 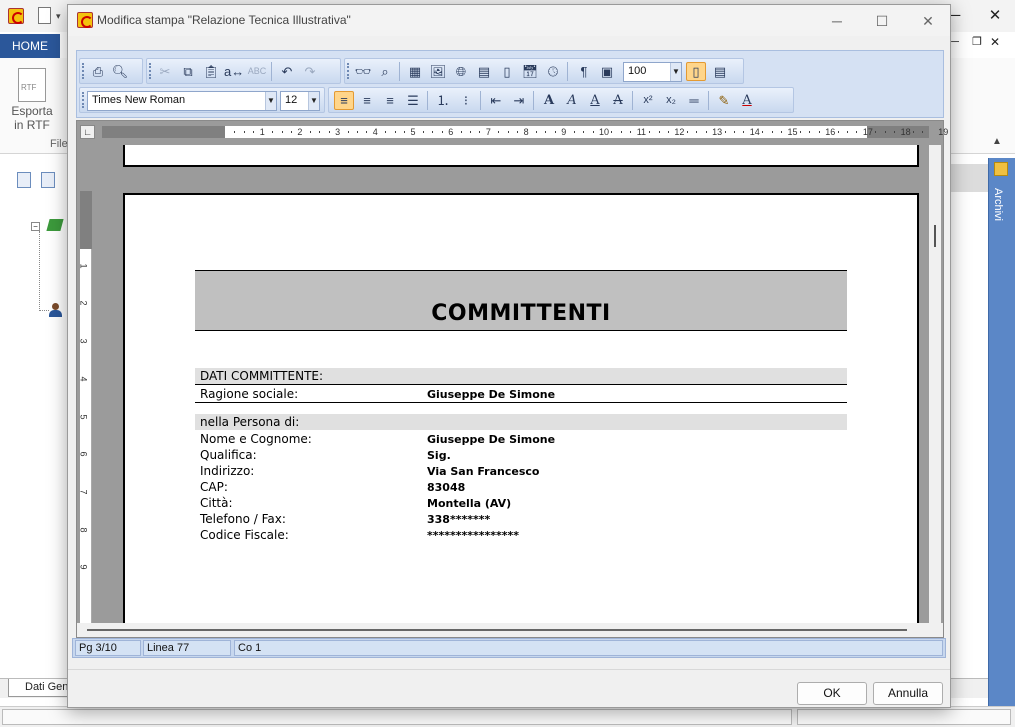 What do you see at coordinates (652, 72) in the screenshot?
I see `zoom-combo: 100 ▼` at bounding box center [652, 72].